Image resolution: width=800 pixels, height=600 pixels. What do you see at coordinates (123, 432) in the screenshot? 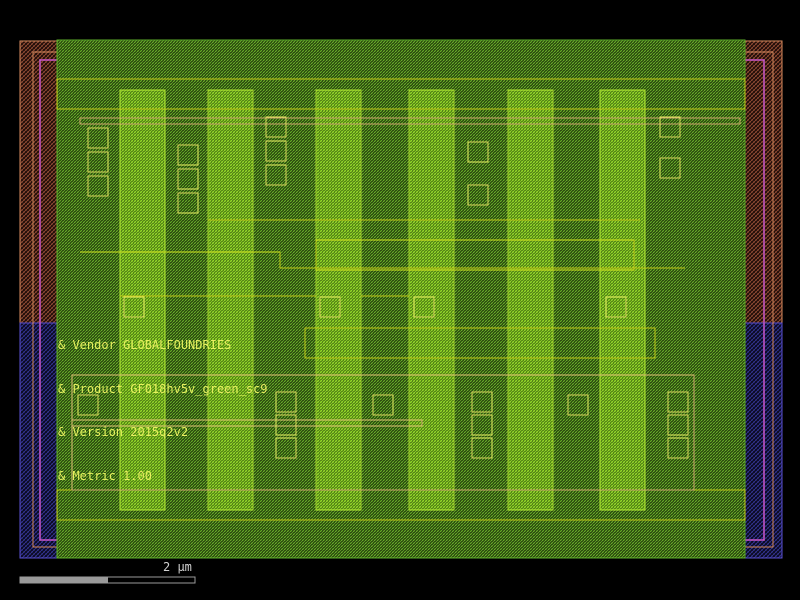
I see `annotation-version: & Version 2015q2v2` at bounding box center [123, 432].